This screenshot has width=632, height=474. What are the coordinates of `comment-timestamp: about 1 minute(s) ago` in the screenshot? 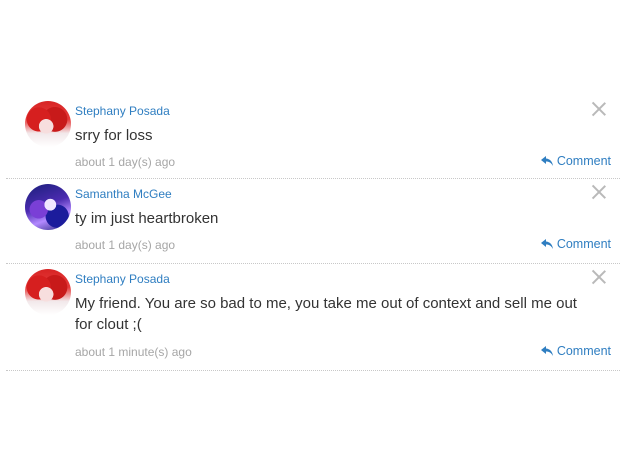 It's located at (133, 352).